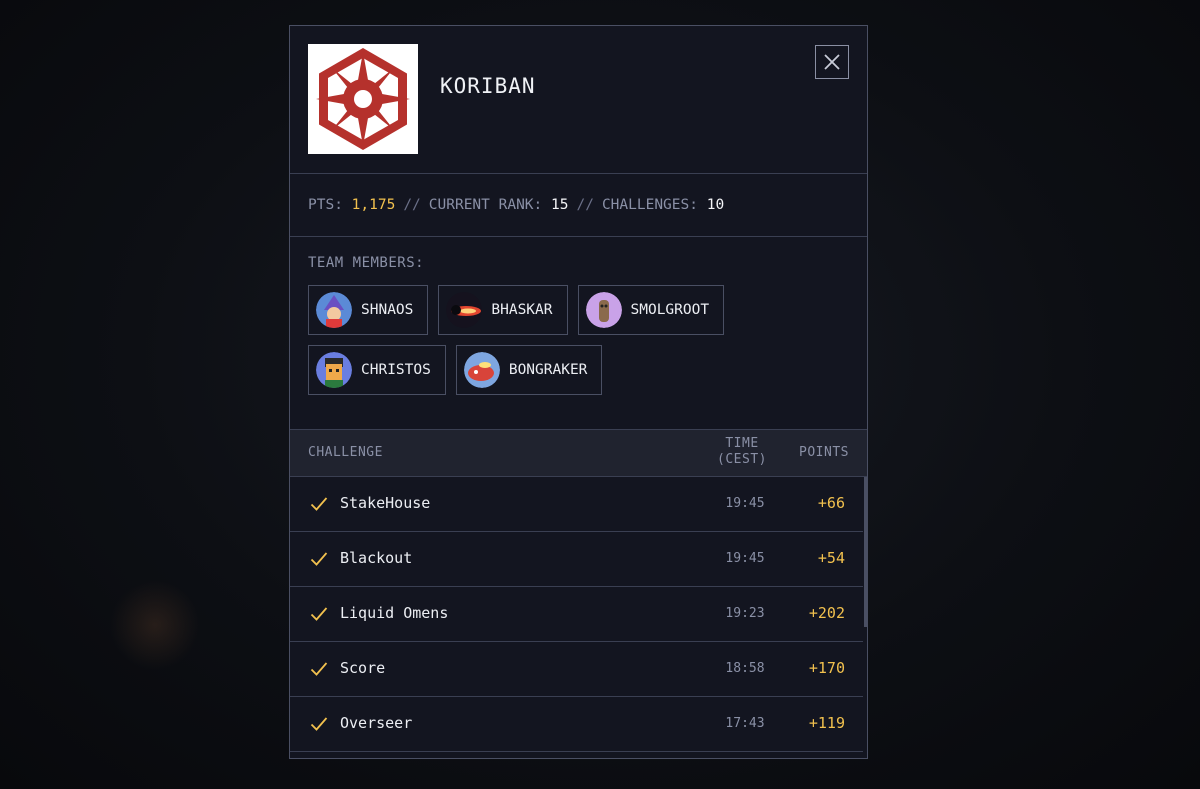  I want to click on close-button, so click(832, 62).